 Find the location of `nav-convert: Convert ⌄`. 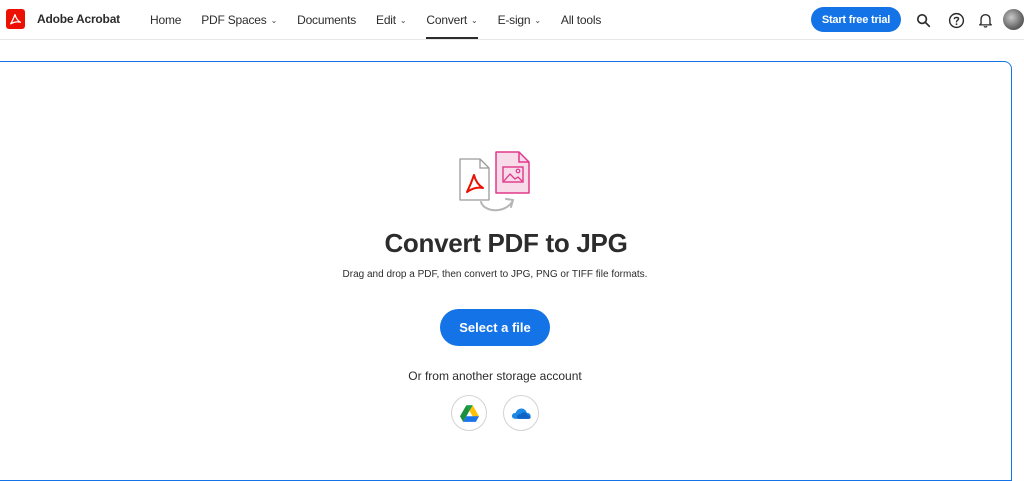

nav-convert: Convert ⌄ is located at coordinates (451, 20).